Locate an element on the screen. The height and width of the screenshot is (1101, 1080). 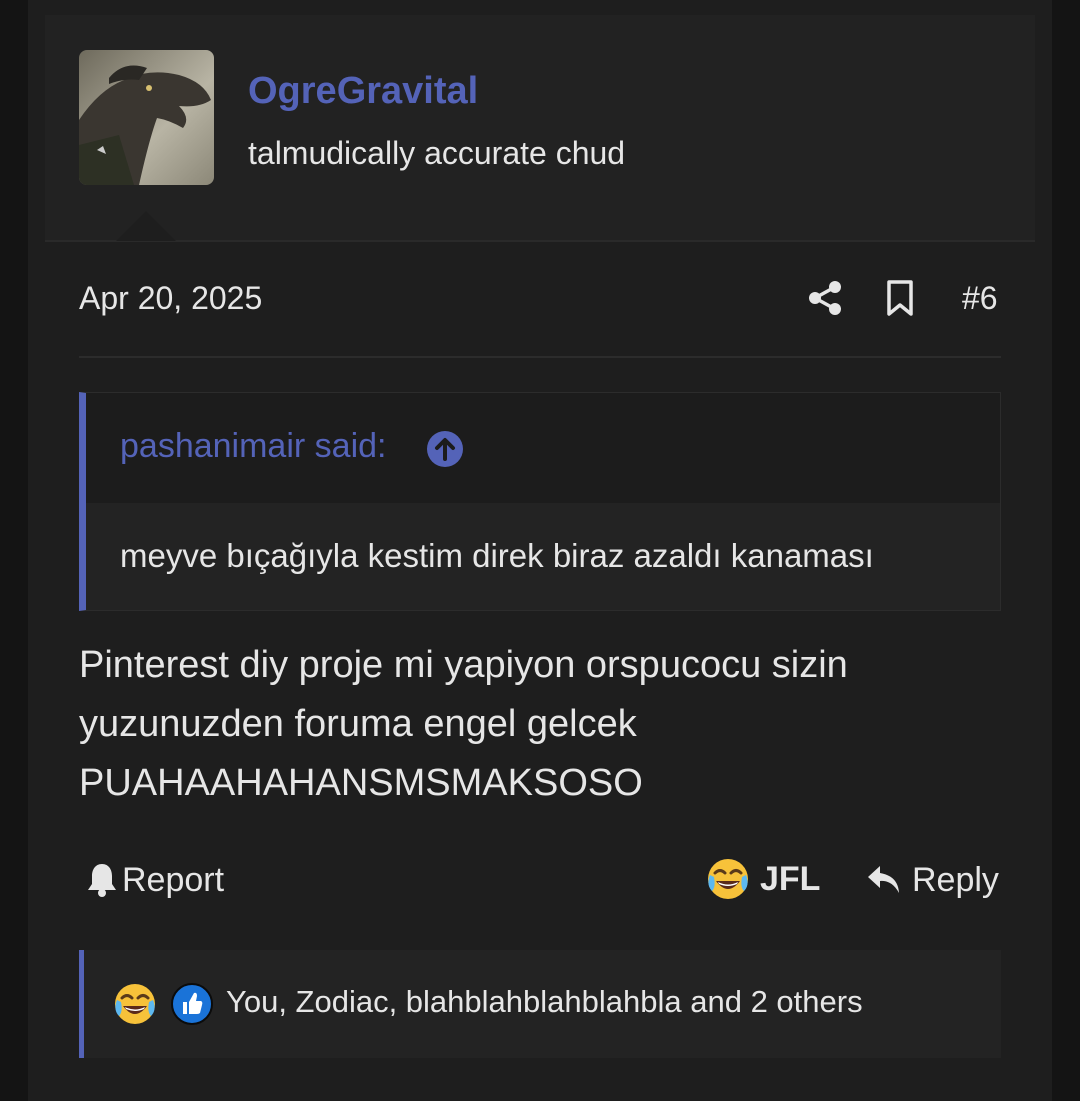
author-username: OgreGravital is located at coordinates (363, 91).